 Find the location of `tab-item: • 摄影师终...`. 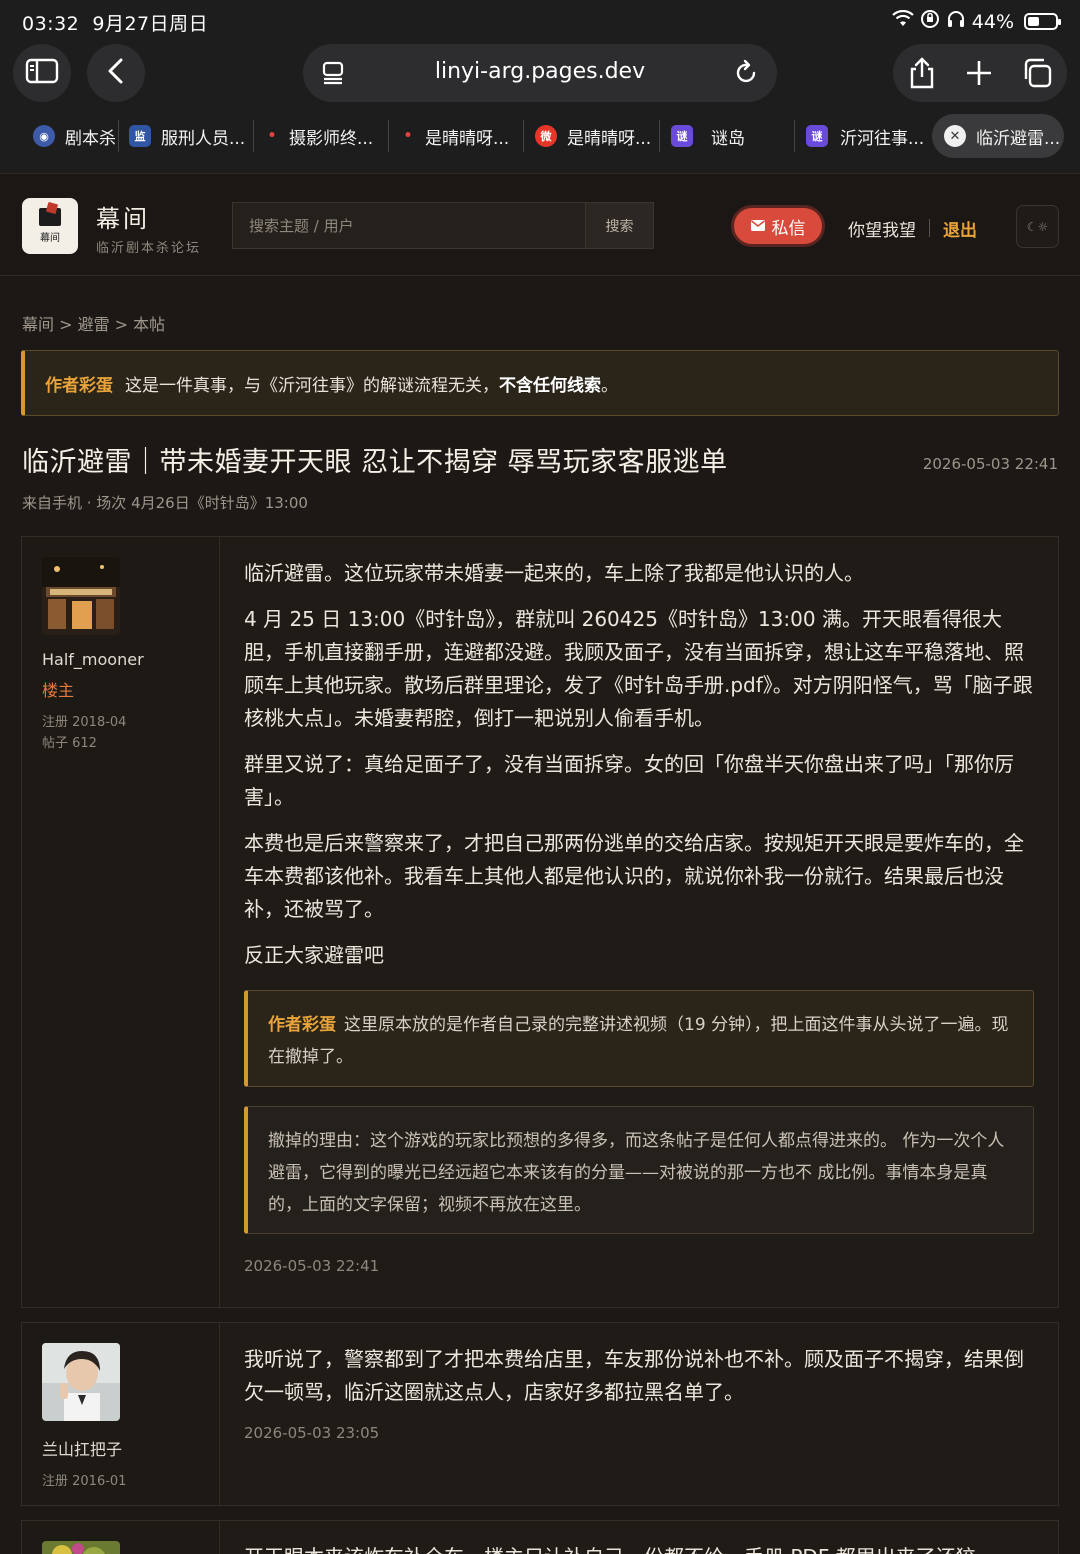

tab-item: • 摄影师终... is located at coordinates (322, 136).